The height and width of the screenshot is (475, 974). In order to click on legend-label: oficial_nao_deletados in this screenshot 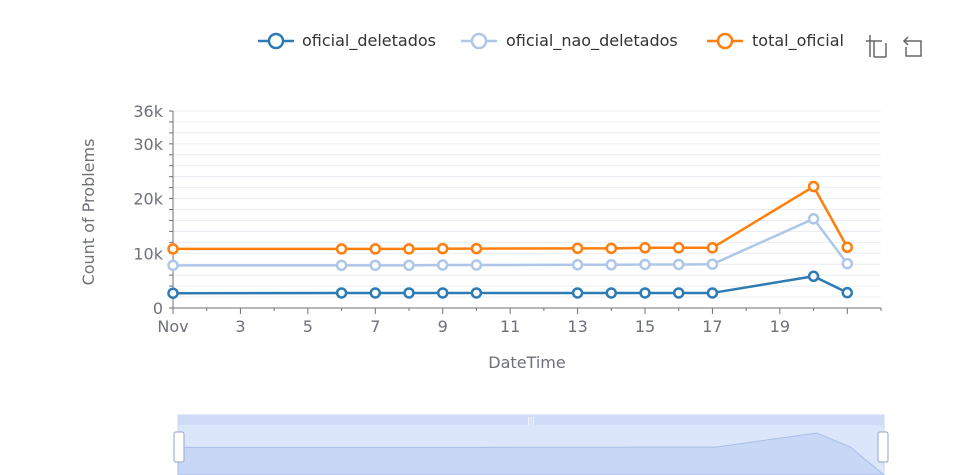, I will do `click(592, 41)`.